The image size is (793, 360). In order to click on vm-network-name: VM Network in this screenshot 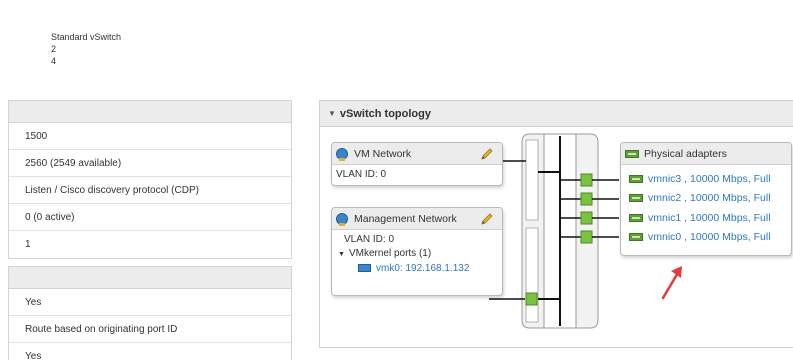, I will do `click(383, 153)`.